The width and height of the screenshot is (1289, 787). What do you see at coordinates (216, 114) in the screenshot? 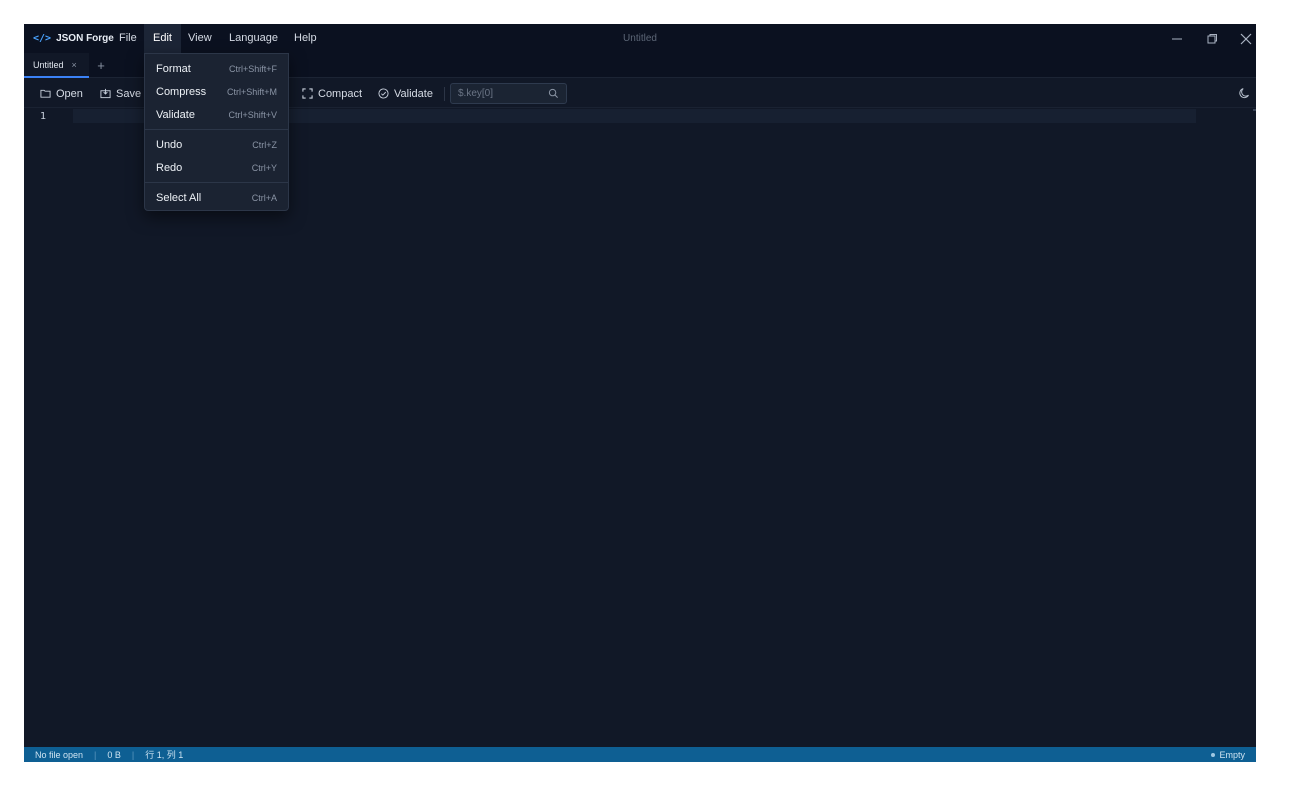
I see `menu-item-validate: Validate Ctrl+Shift+V` at bounding box center [216, 114].